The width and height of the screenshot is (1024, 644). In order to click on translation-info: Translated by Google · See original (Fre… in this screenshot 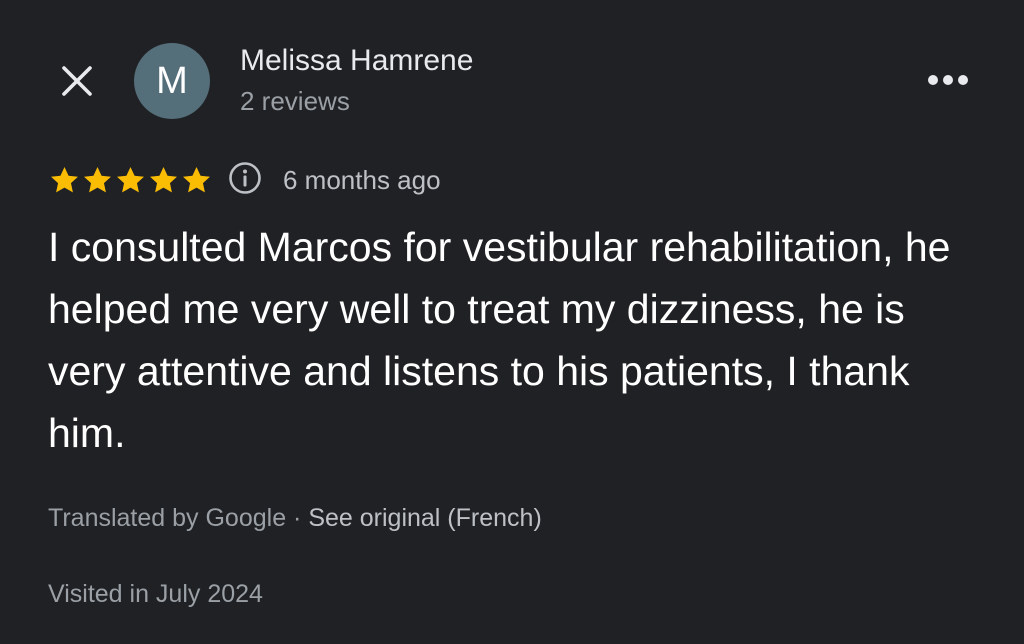, I will do `click(295, 518)`.